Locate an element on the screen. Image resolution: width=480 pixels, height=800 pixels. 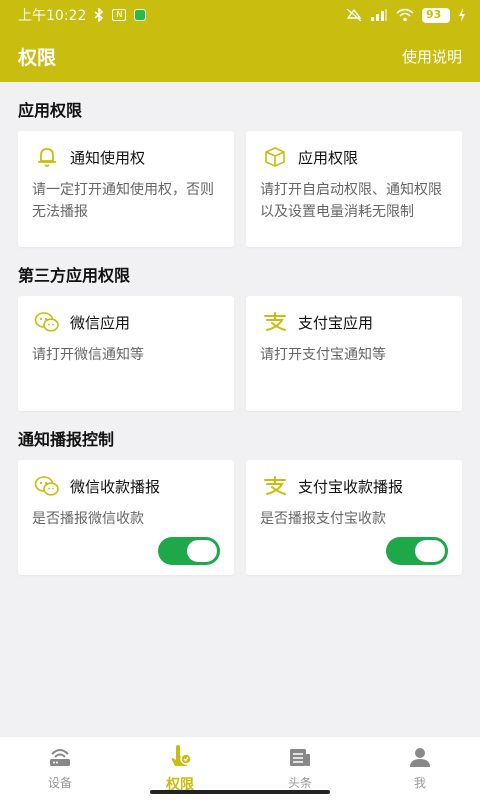
section-title-app-permissions: 应用权限 is located at coordinates (50, 110).